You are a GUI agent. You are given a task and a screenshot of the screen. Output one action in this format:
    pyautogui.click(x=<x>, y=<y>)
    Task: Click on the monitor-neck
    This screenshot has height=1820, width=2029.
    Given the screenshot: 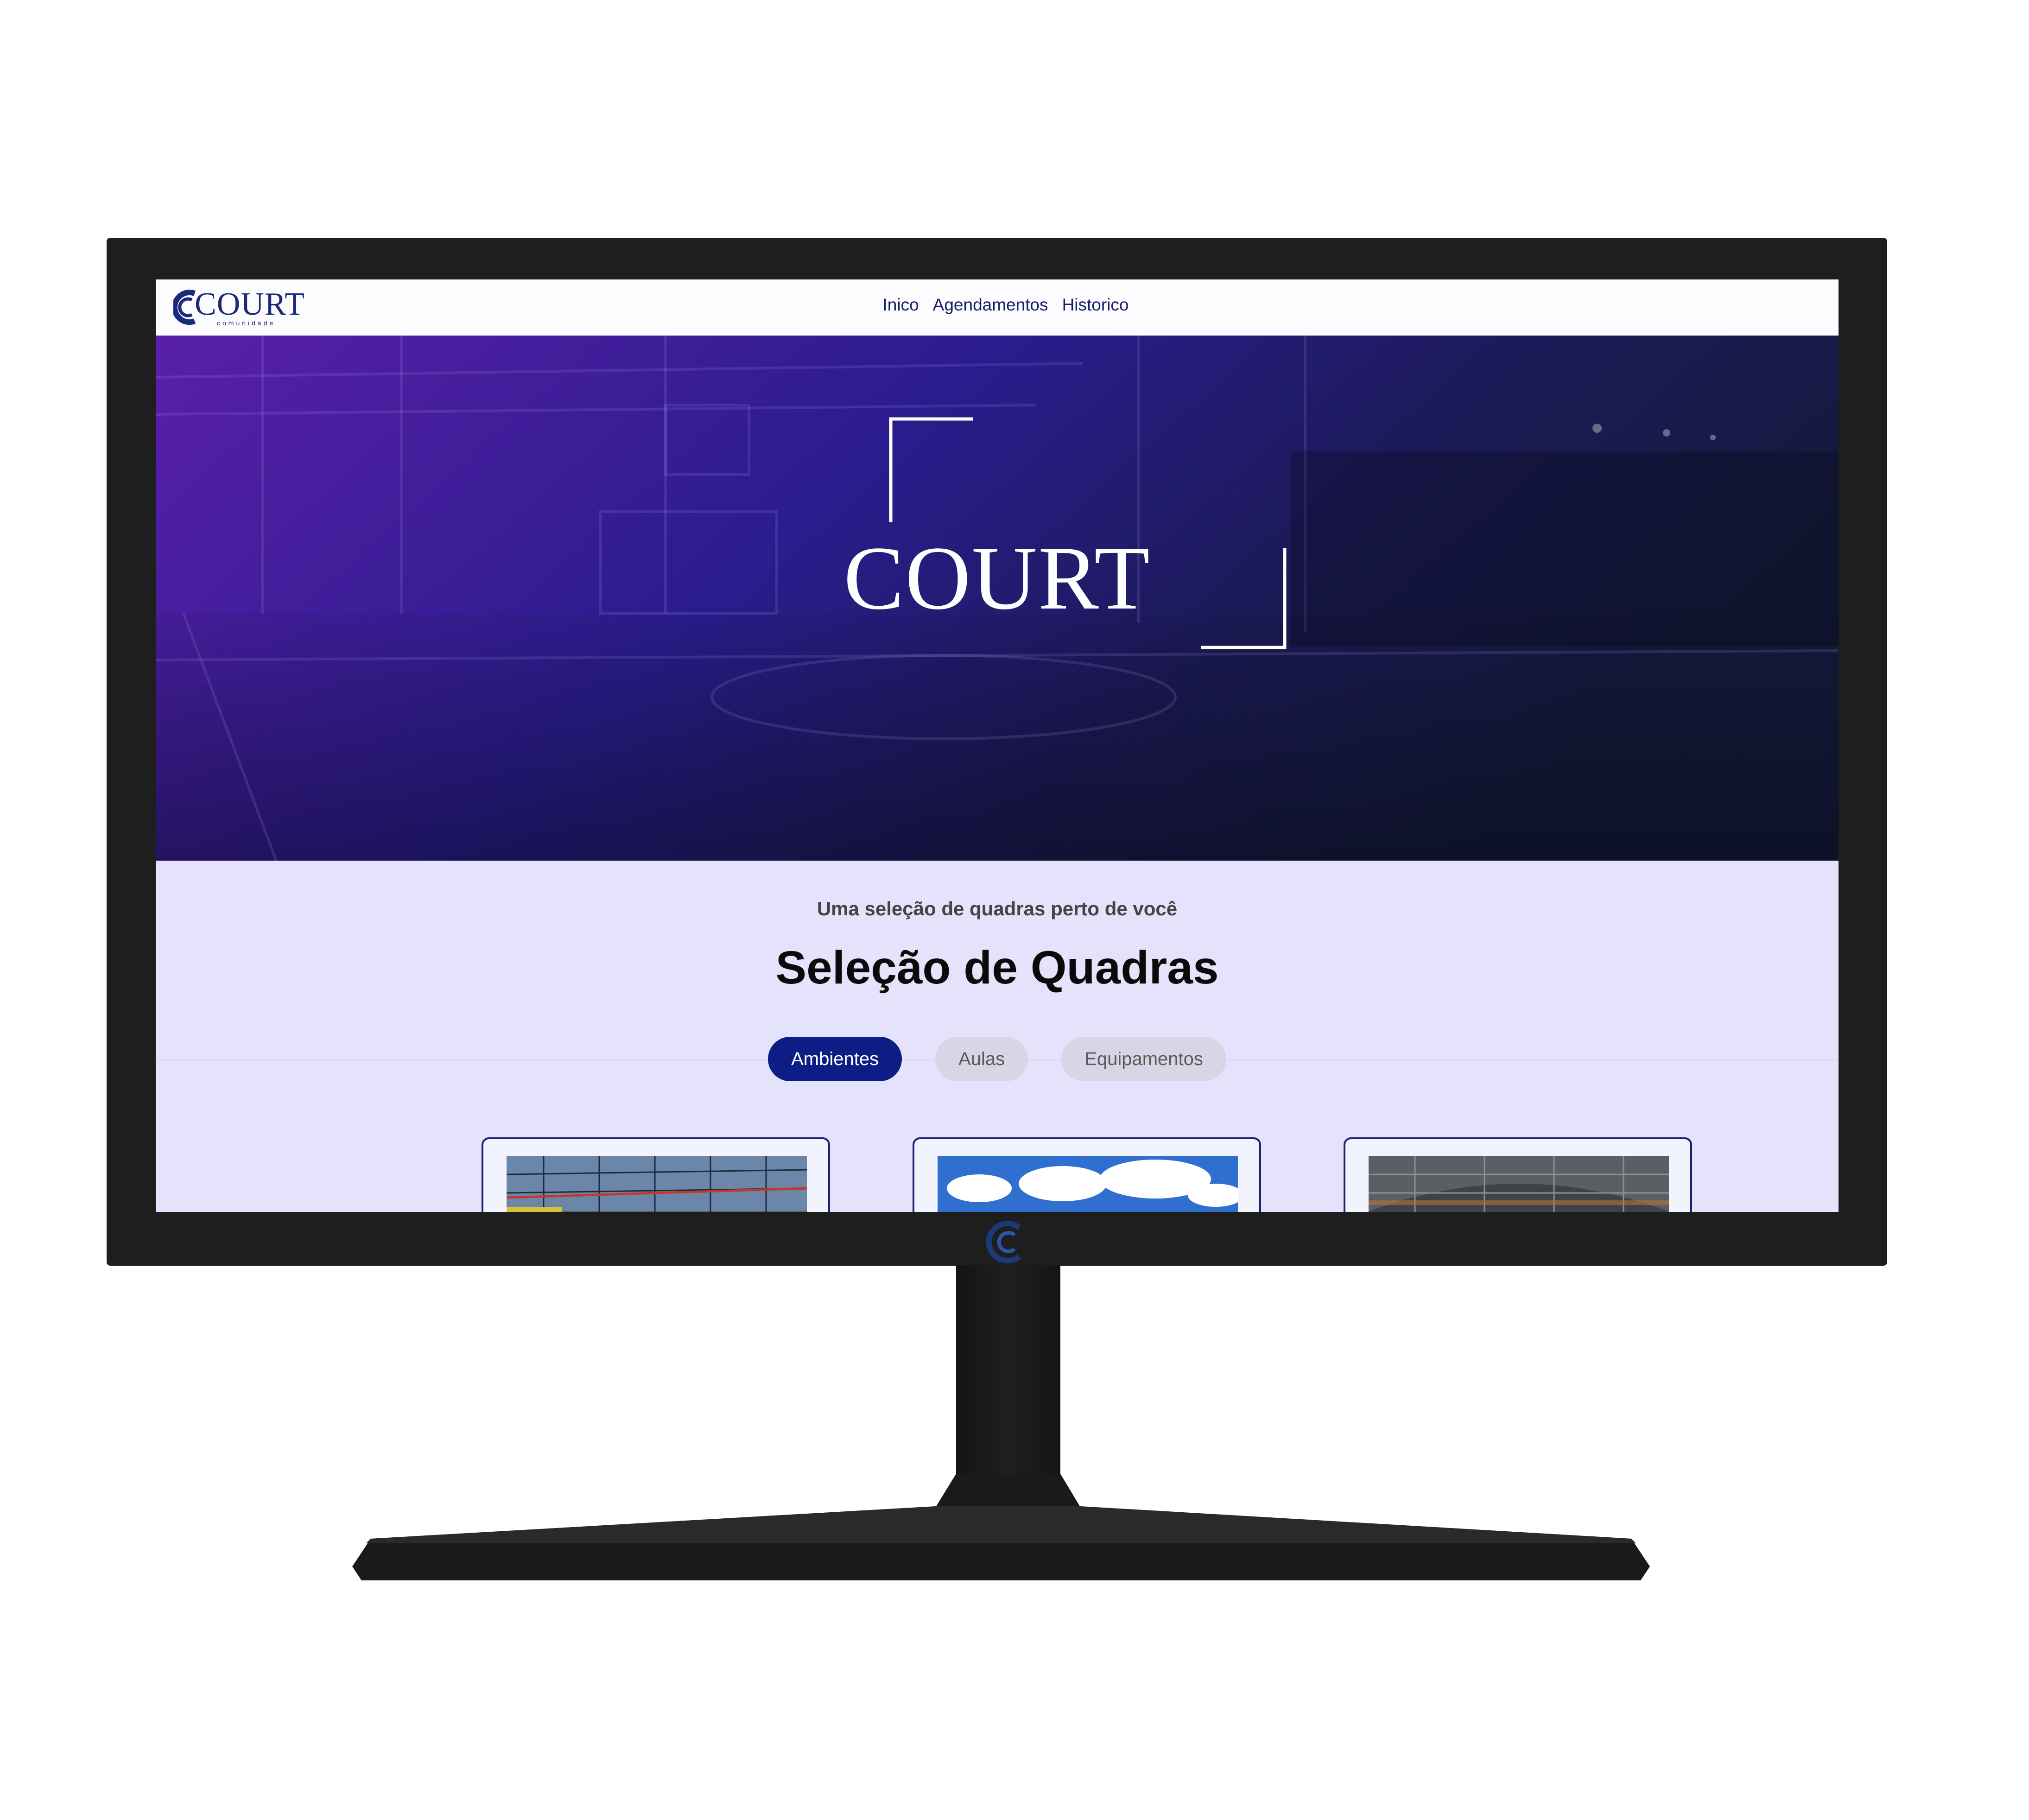 What is the action you would take?
    pyautogui.click(x=1008, y=1385)
    